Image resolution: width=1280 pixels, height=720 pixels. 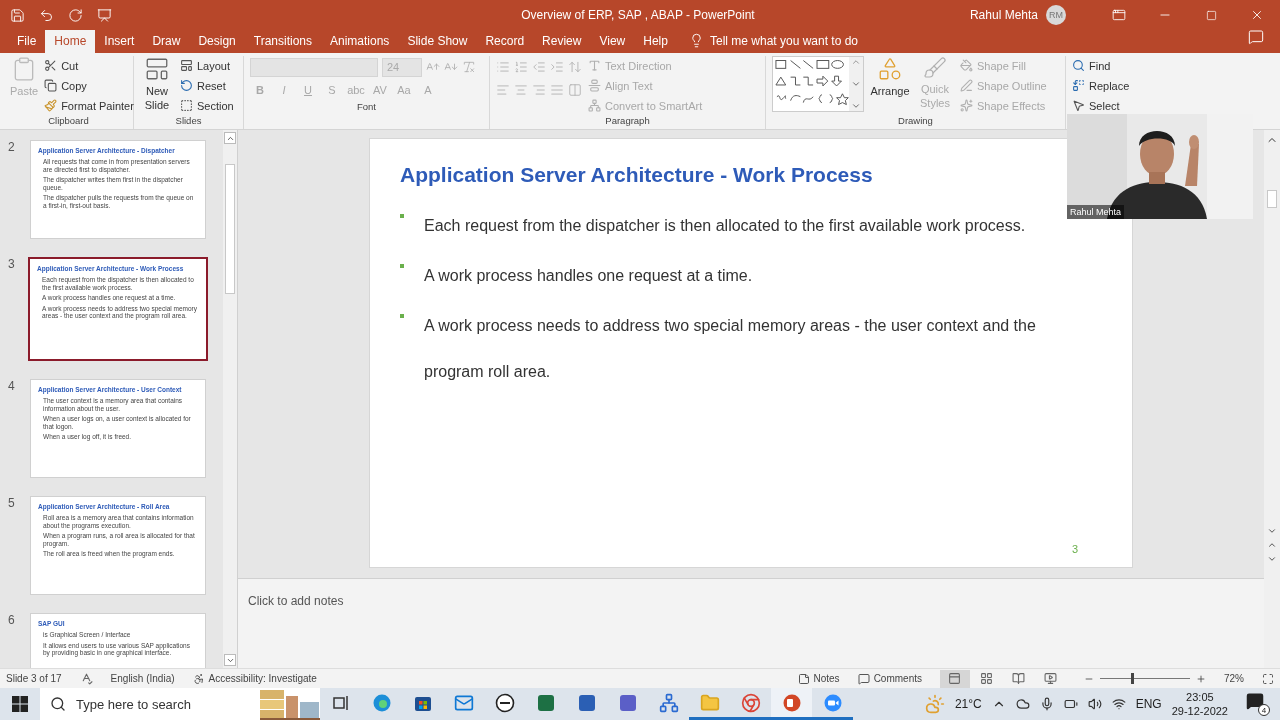 What do you see at coordinates (856, 106) in the screenshot?
I see `more-icon` at bounding box center [856, 106].